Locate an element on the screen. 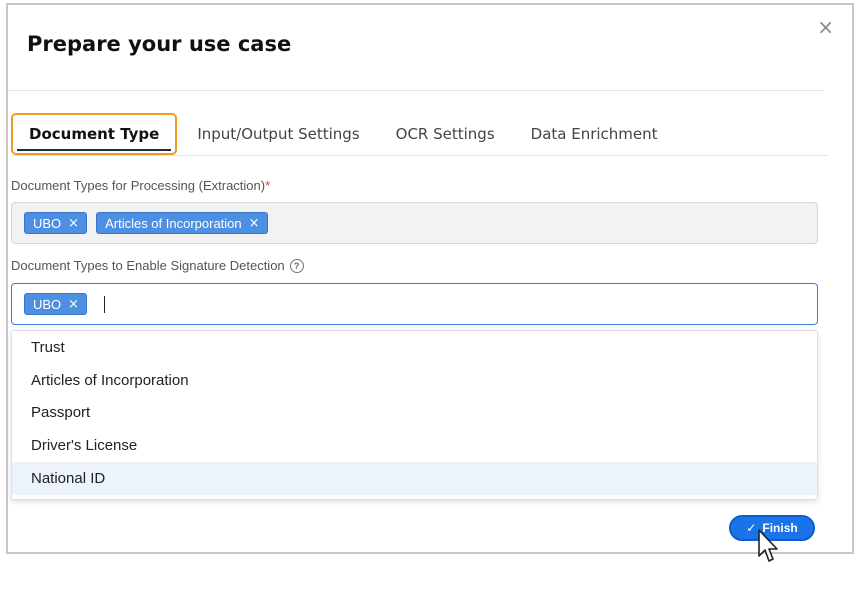  option-passport: Passport is located at coordinates (414, 413).